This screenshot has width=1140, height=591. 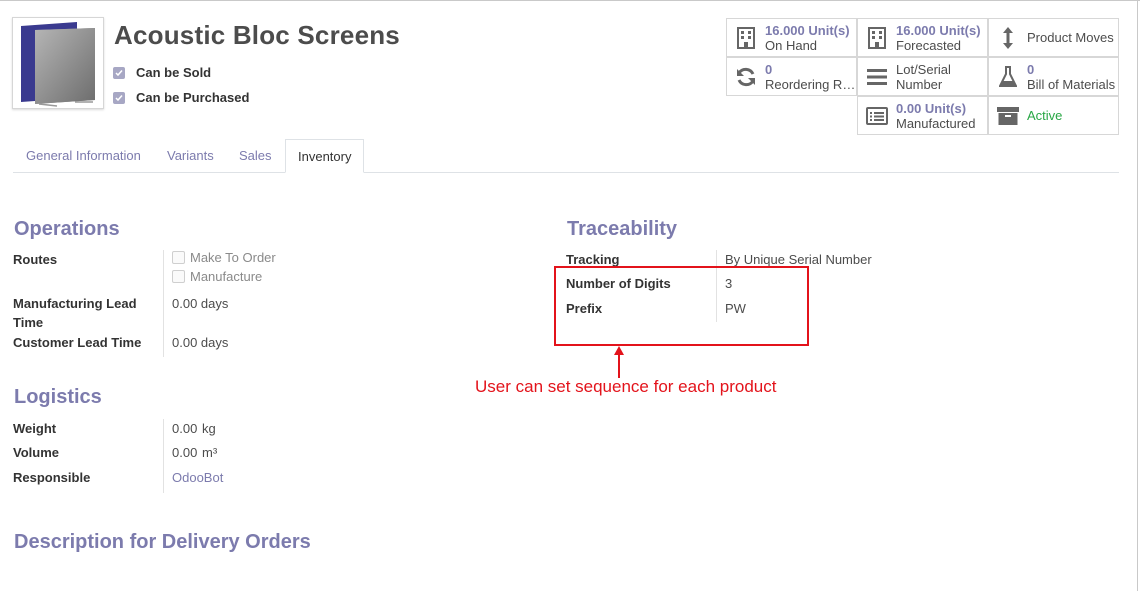 I want to click on route-make-to-order: Make To Order, so click(x=224, y=257).